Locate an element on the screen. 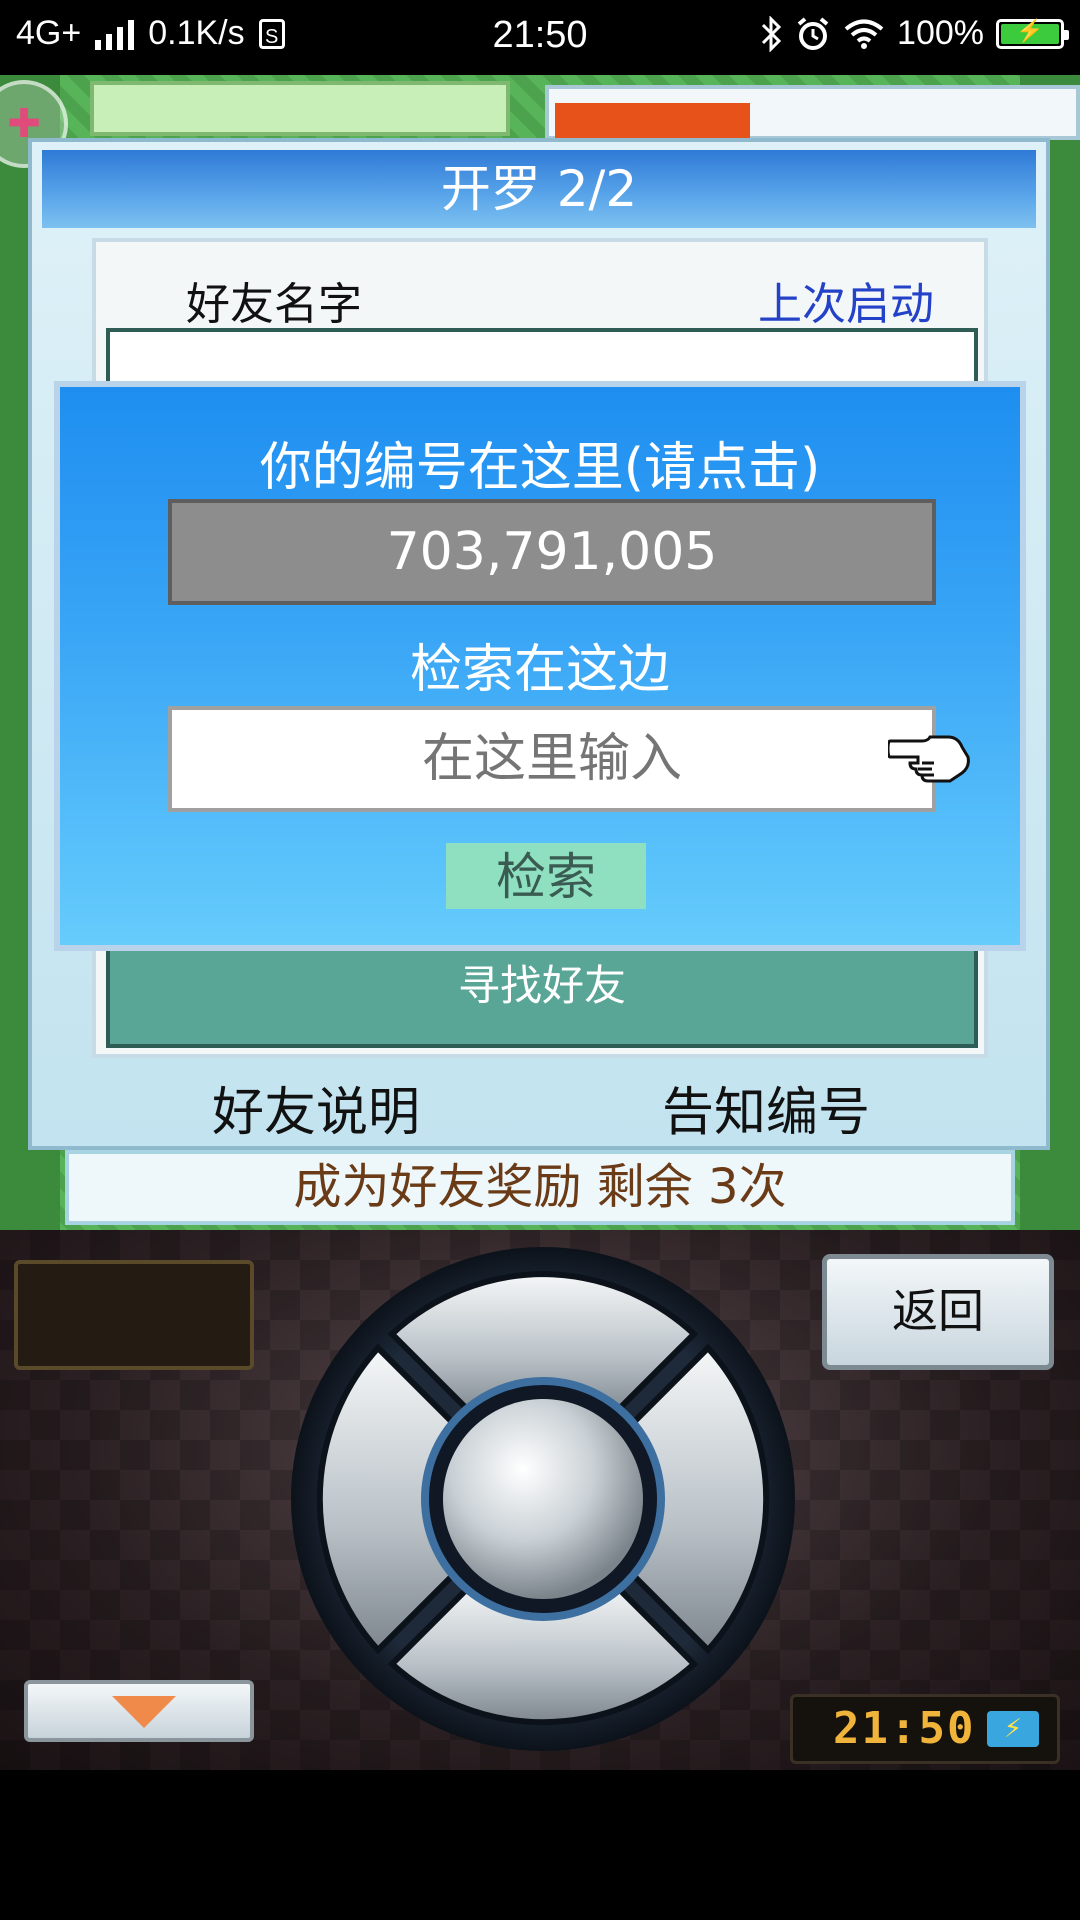  your-id-button: 703,791,005 is located at coordinates (552, 552).